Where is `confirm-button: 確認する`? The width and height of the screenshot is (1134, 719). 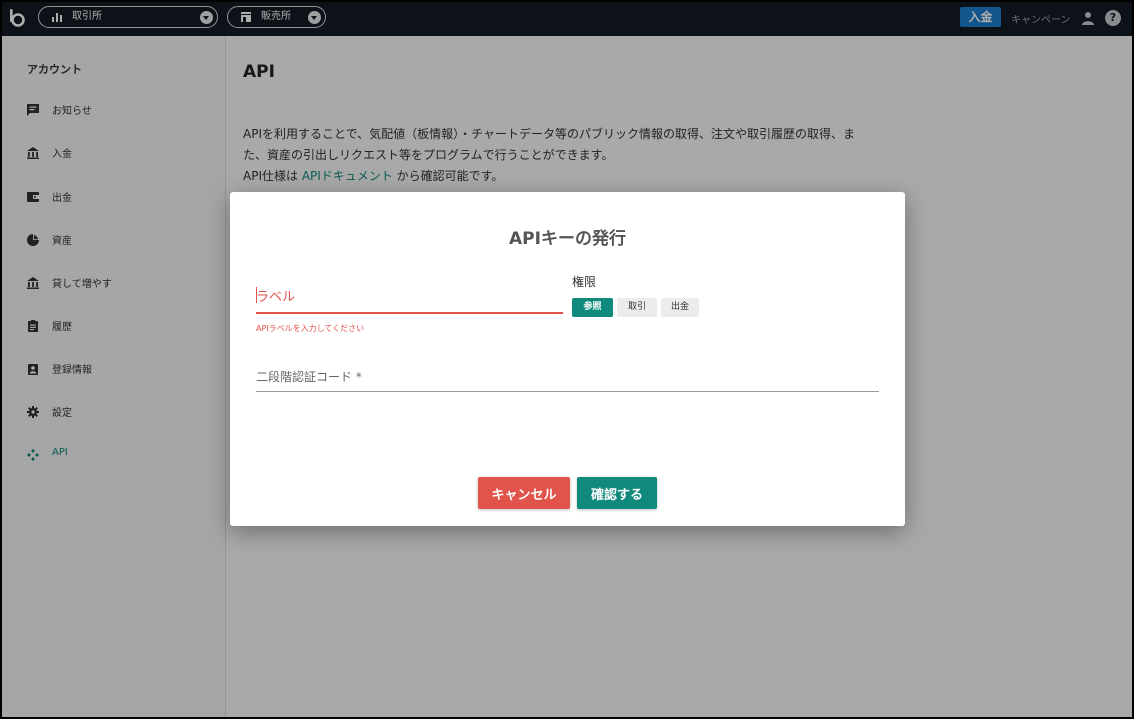 confirm-button: 確認する is located at coordinates (617, 493).